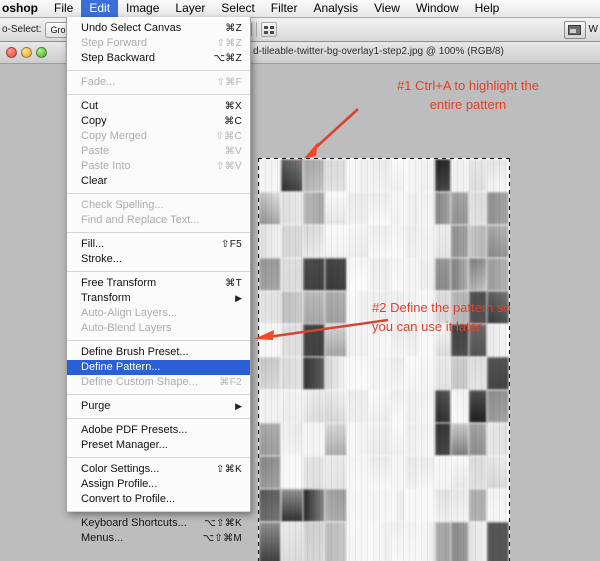 The height and width of the screenshot is (561, 600). Describe the element at coordinates (229, 166) in the screenshot. I see `menu-item-shortcut: ⇧⌘V` at that location.